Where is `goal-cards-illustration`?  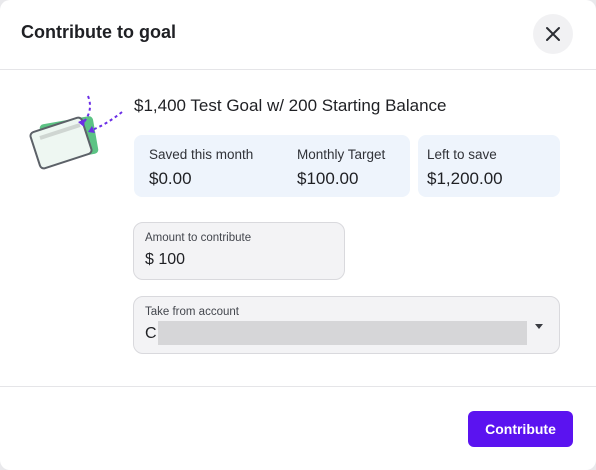 goal-cards-illustration is located at coordinates (76, 132).